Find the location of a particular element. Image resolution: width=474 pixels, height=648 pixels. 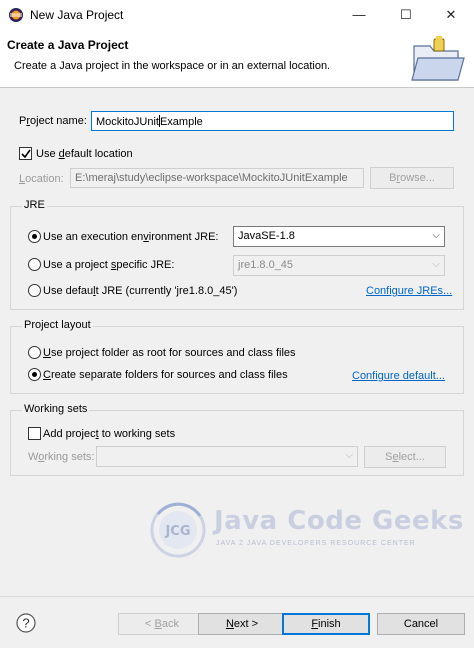

jre-project-specific-label: Use a project specific JRE: is located at coordinates (108, 265).